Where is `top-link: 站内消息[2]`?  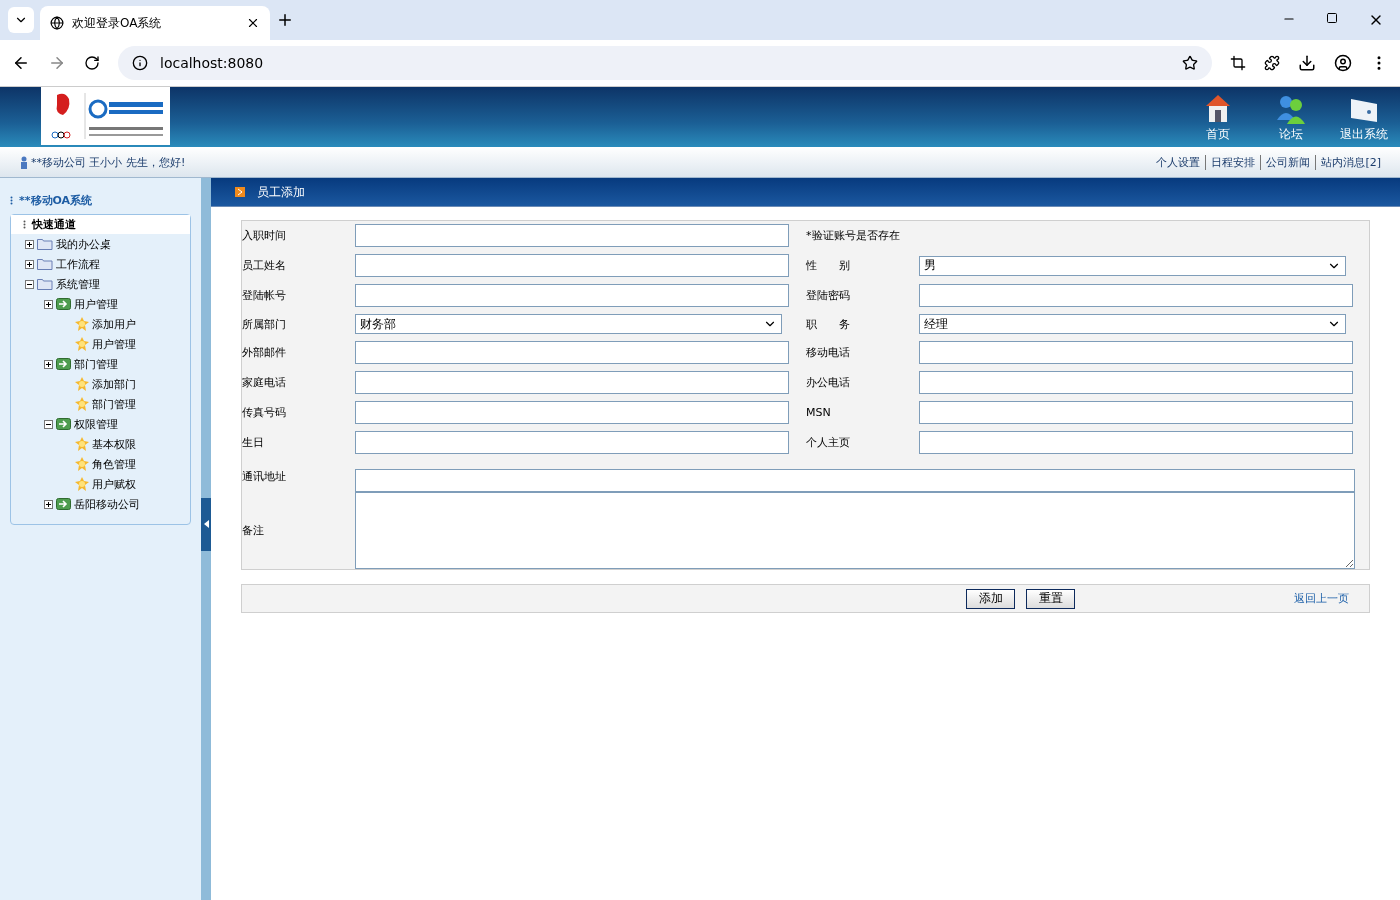
top-link: 站内消息[2] is located at coordinates (1350, 162).